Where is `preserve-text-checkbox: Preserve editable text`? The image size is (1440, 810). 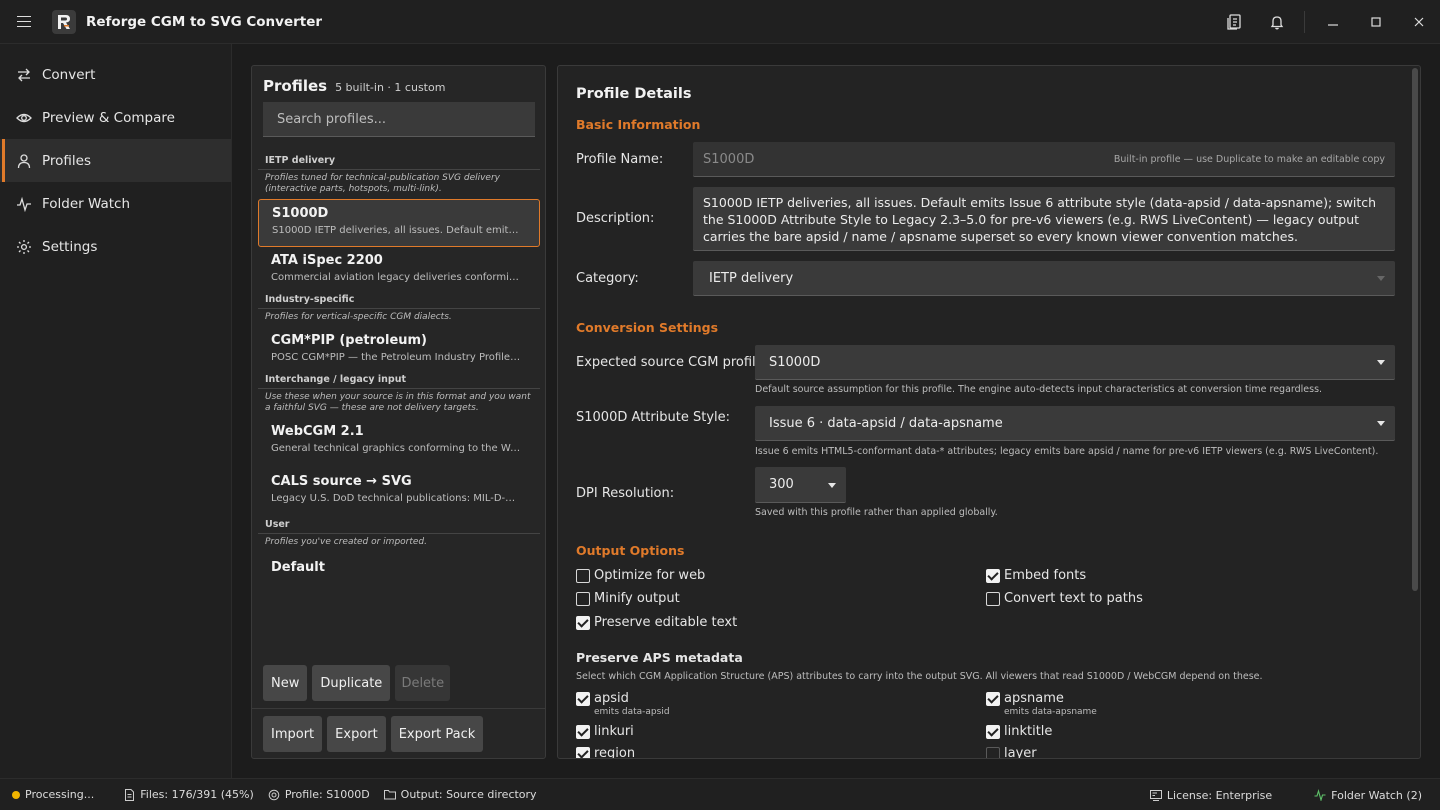
preserve-text-checkbox: Preserve editable text is located at coordinates (656, 622).